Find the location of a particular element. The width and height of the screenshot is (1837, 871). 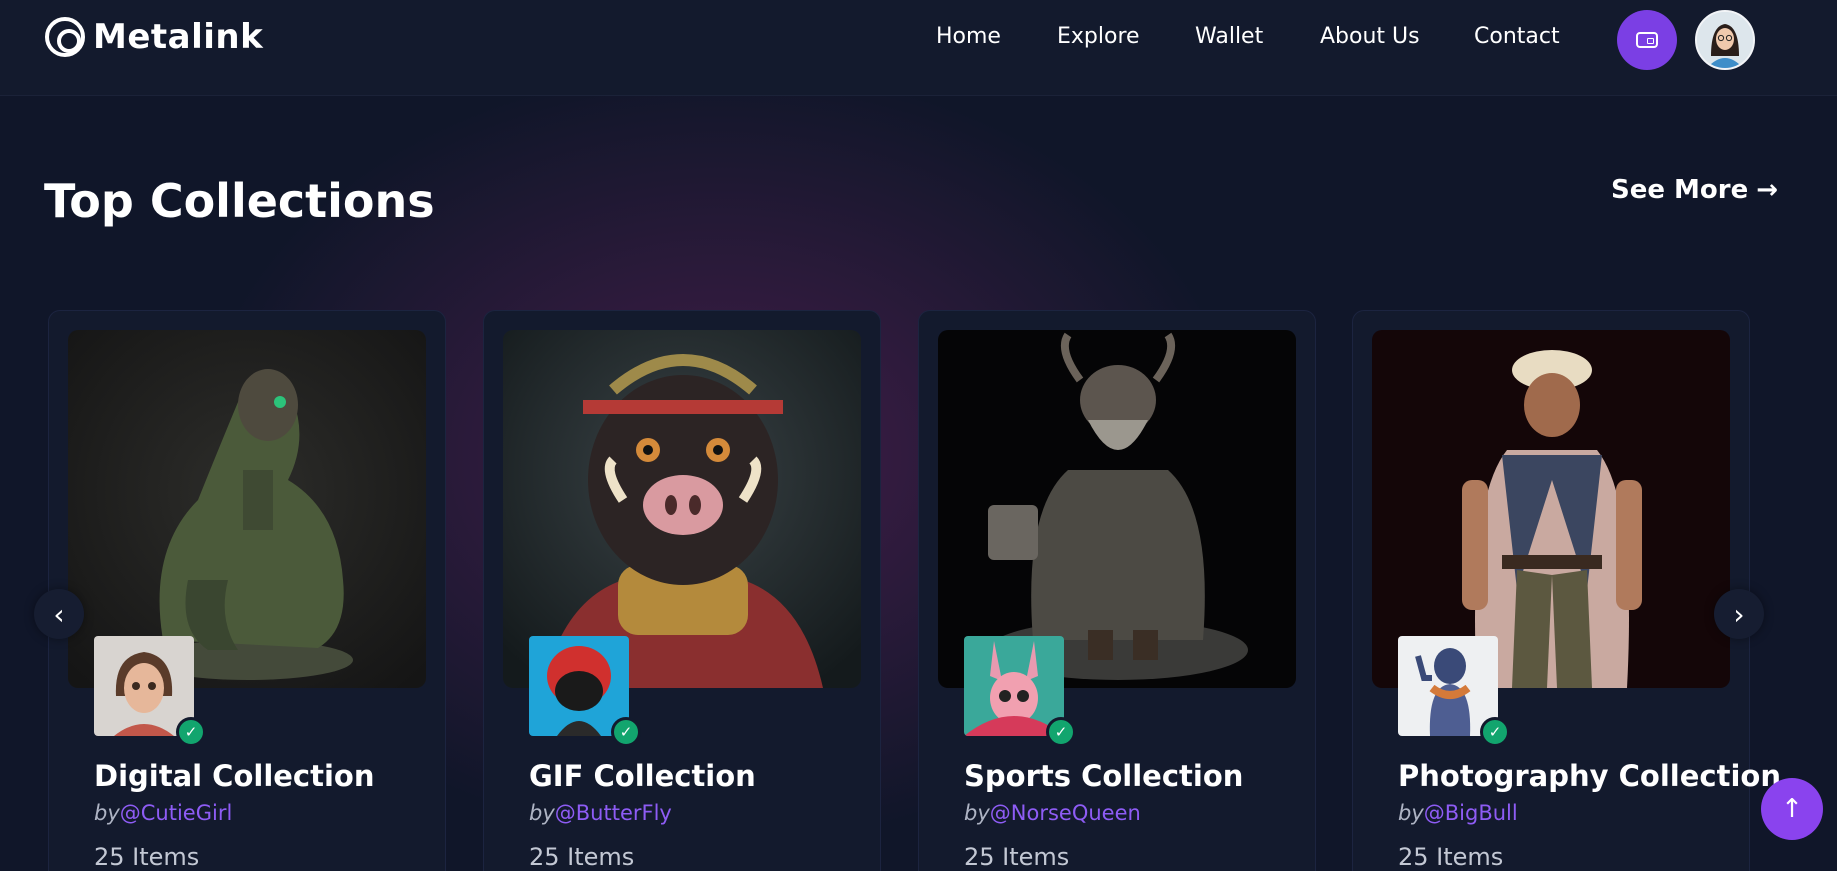

wallet-icon is located at coordinates (1647, 40).